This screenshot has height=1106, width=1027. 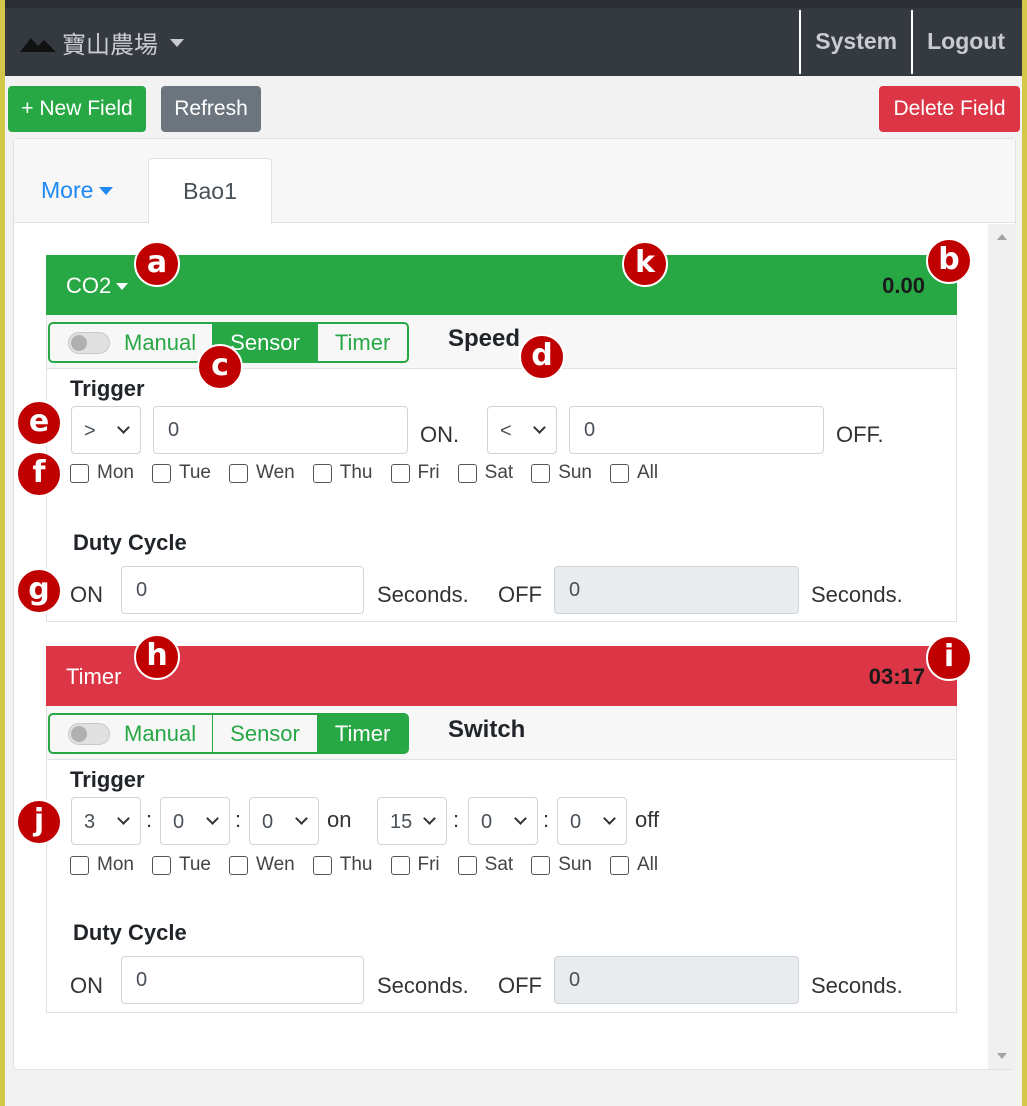 I want to click on off-operator-value: <, so click(x=506, y=431).